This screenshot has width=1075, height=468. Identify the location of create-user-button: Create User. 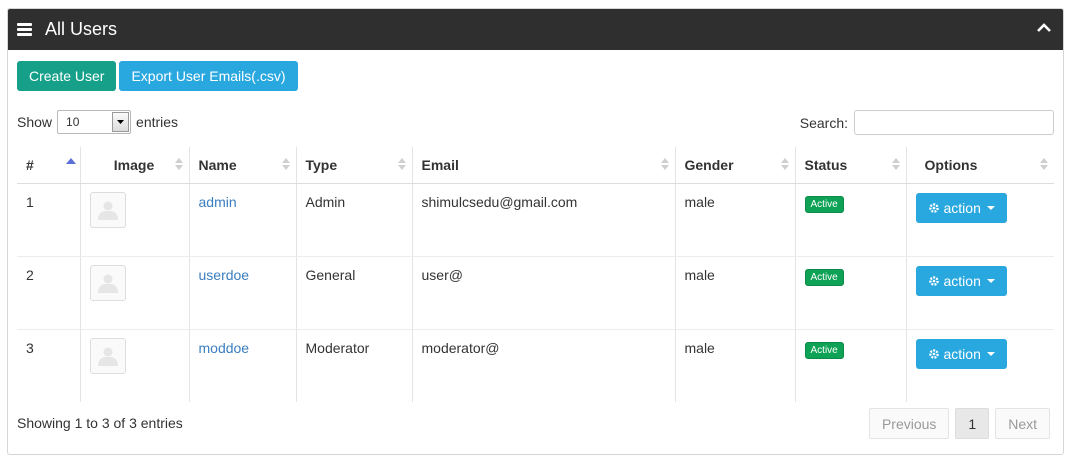
(67, 76).